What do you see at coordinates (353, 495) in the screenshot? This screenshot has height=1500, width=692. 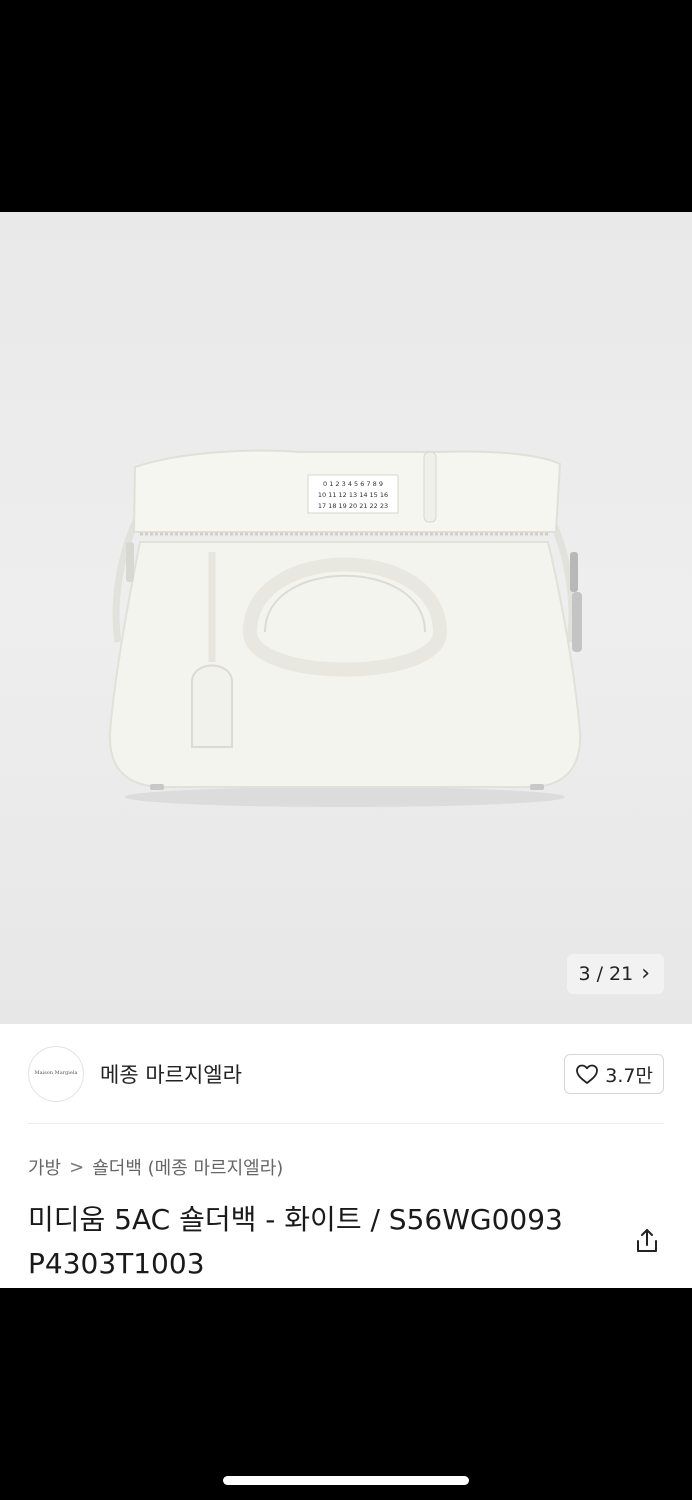 I see `bag-label-line-2: 10 11 12 13 14 15 16` at bounding box center [353, 495].